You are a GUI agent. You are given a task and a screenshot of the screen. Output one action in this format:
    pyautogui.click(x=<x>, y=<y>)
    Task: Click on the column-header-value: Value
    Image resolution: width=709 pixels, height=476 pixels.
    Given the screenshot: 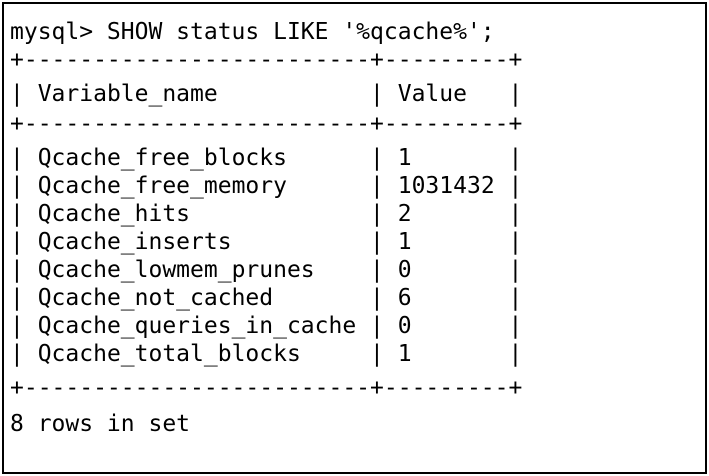 What is the action you would take?
    pyautogui.click(x=432, y=94)
    